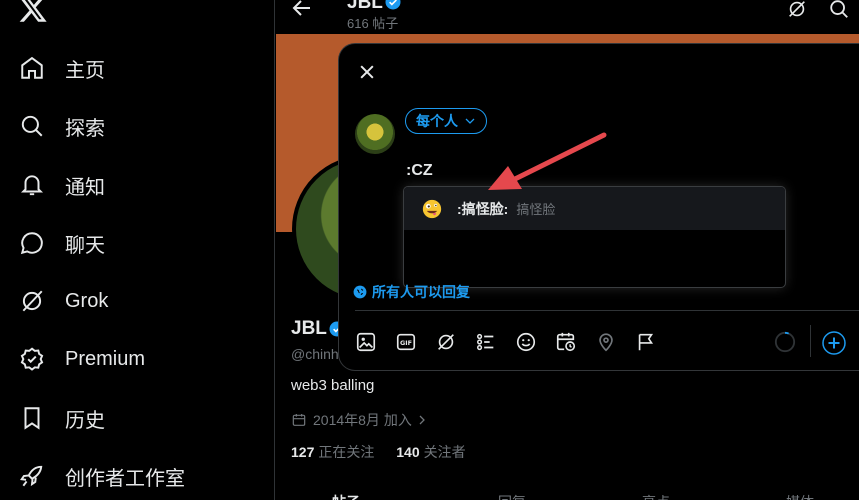 This screenshot has width=859, height=500. What do you see at coordinates (483, 208) in the screenshot?
I see `emoji-shortcode: :搞怪脸:` at bounding box center [483, 208].